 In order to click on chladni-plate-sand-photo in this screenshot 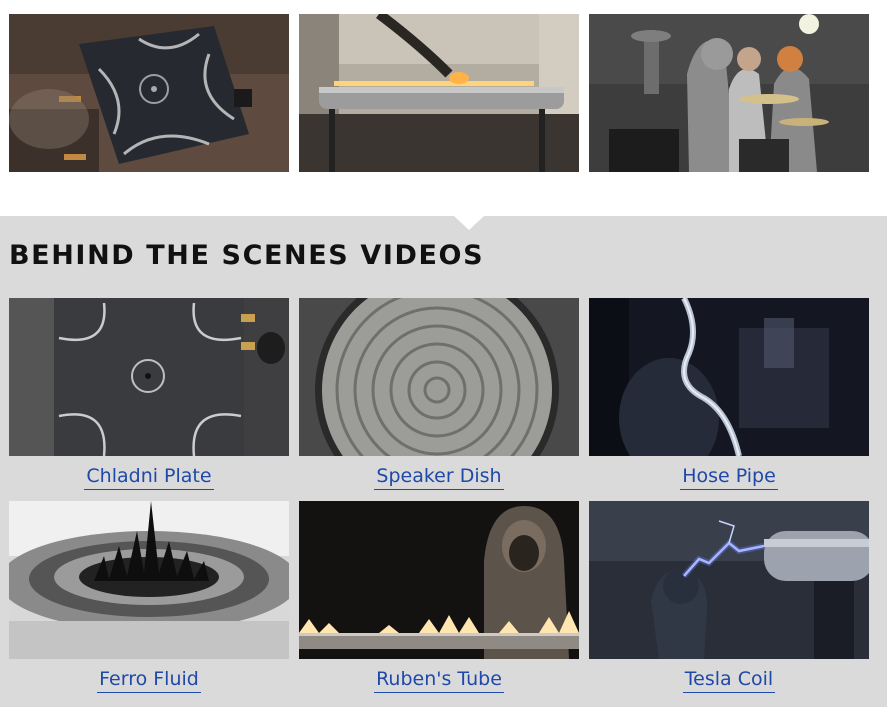, I will do `click(149, 93)`.